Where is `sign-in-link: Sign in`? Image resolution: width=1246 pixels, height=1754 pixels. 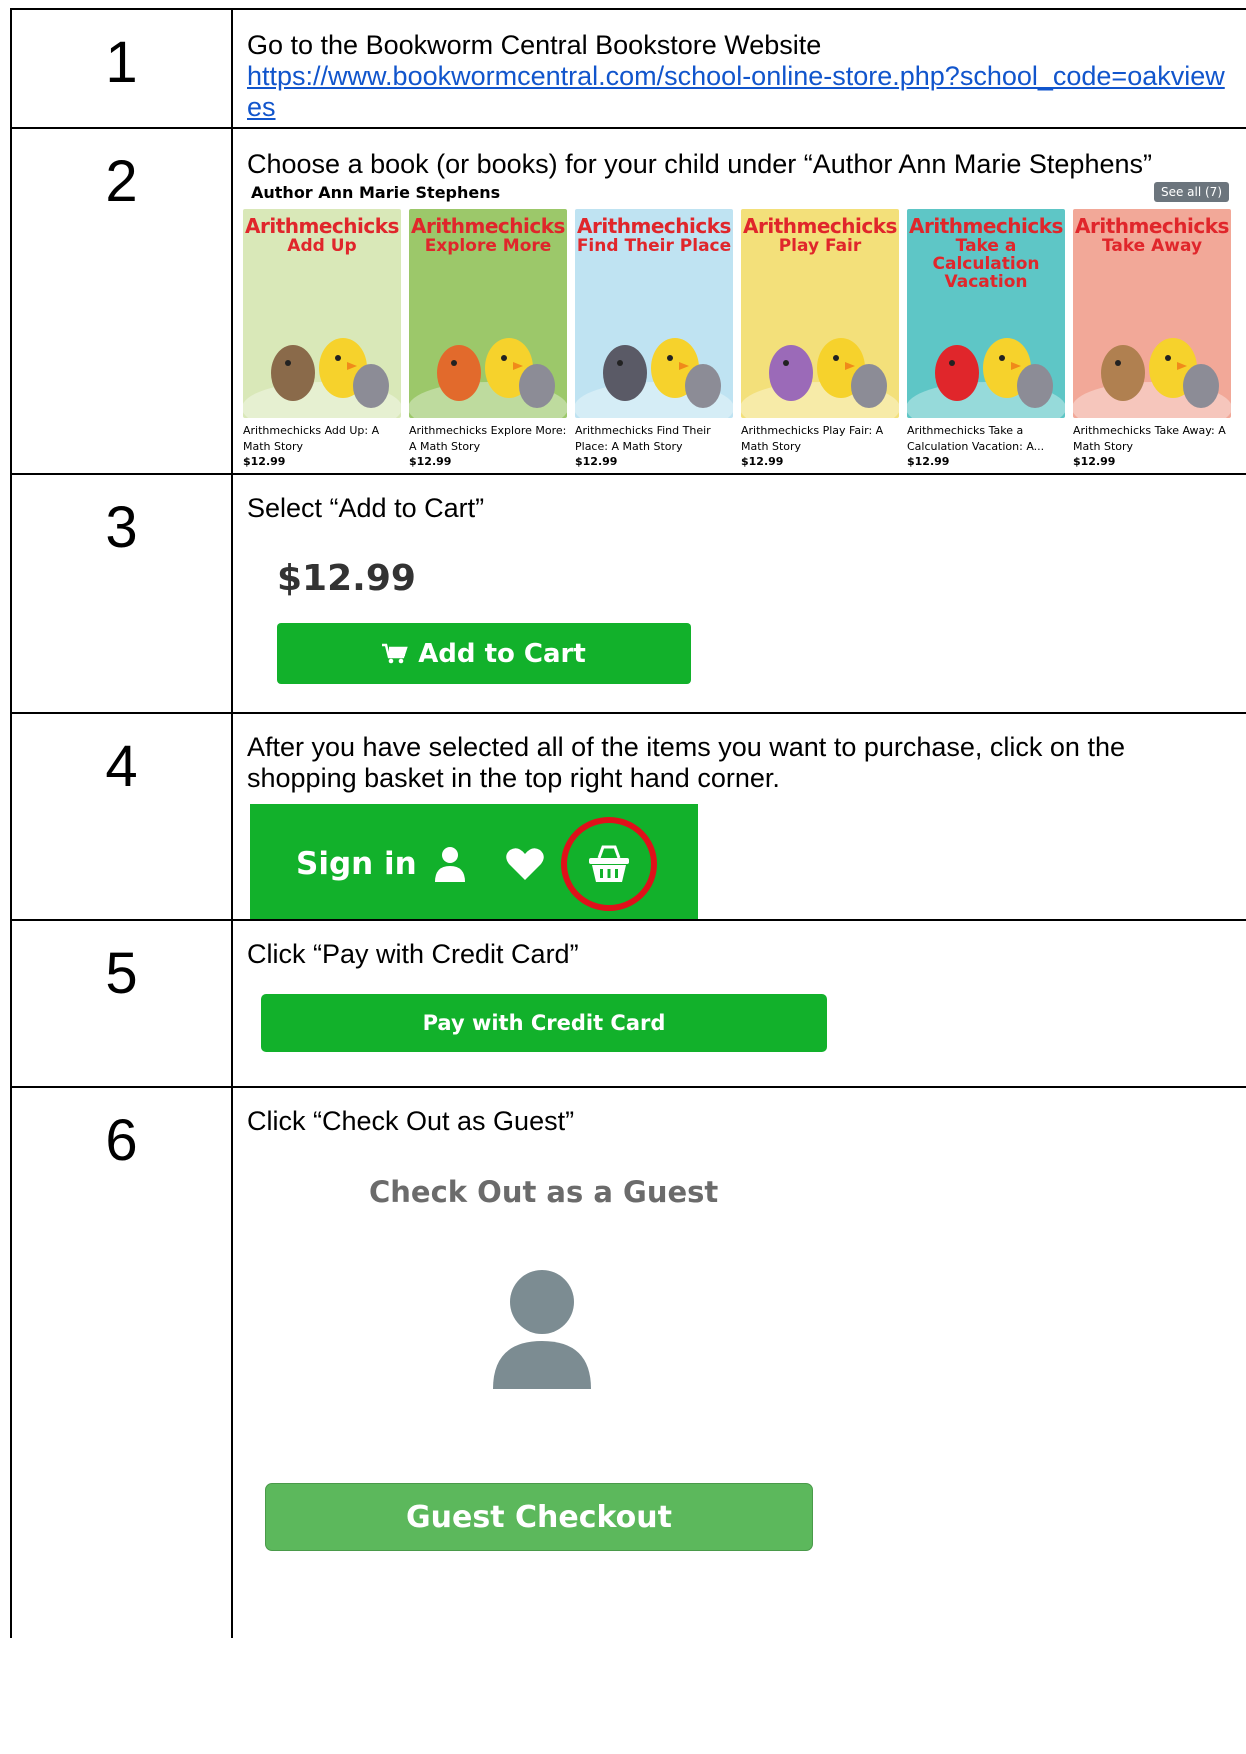
sign-in-link: Sign in is located at coordinates (356, 864).